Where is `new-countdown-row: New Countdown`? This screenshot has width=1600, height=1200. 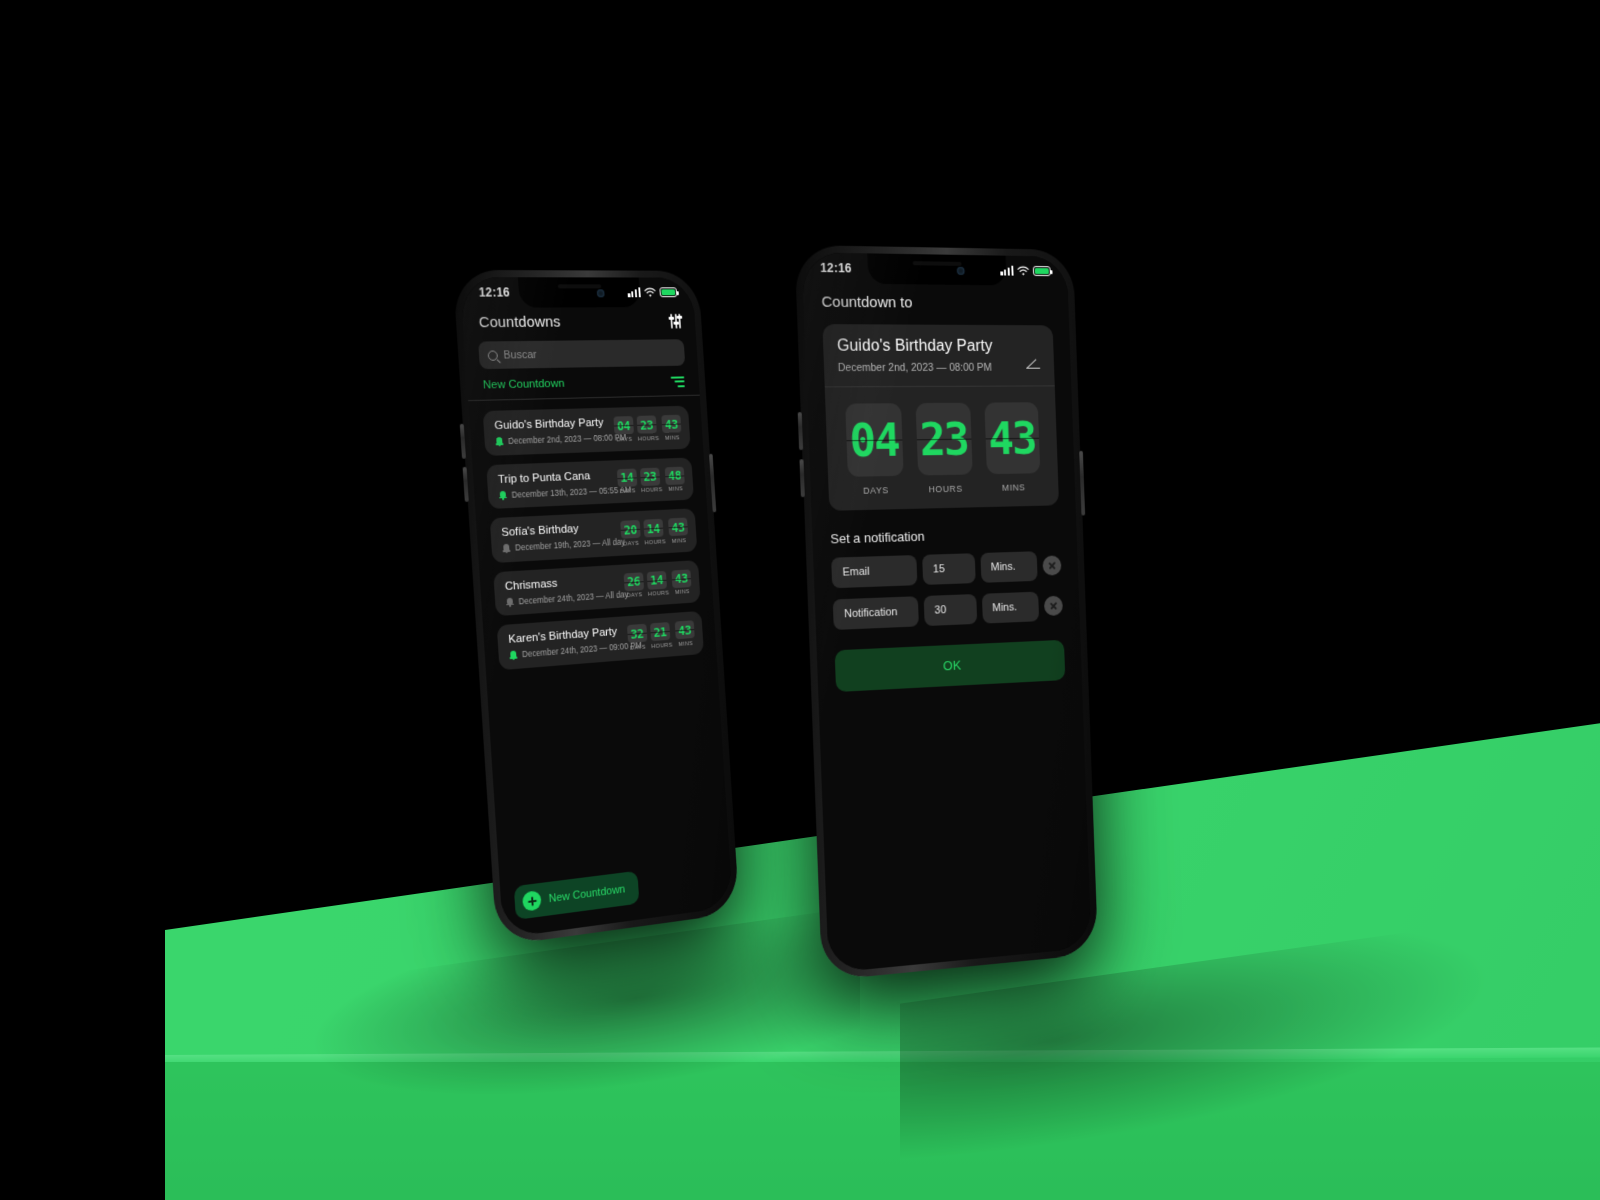
new-countdown-row: New Countdown is located at coordinates (583, 383).